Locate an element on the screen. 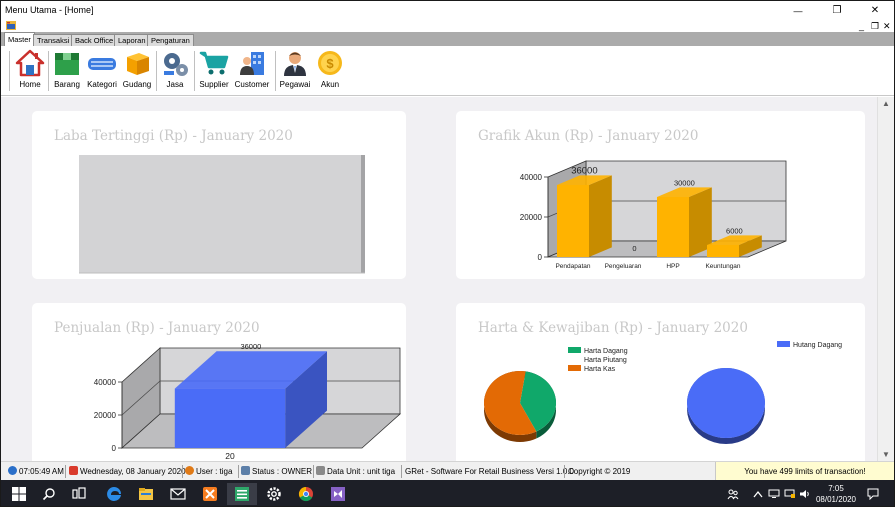 The width and height of the screenshot is (895, 507). status-time: 07:05:49 AM is located at coordinates (36, 471).